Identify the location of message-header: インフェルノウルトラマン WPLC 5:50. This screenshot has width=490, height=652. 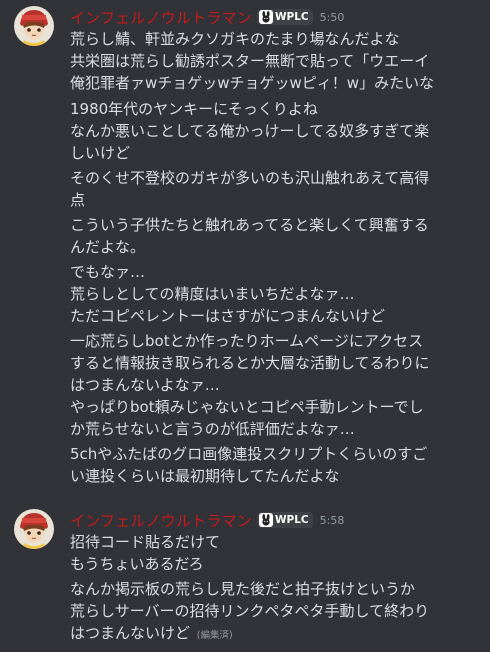
(207, 17).